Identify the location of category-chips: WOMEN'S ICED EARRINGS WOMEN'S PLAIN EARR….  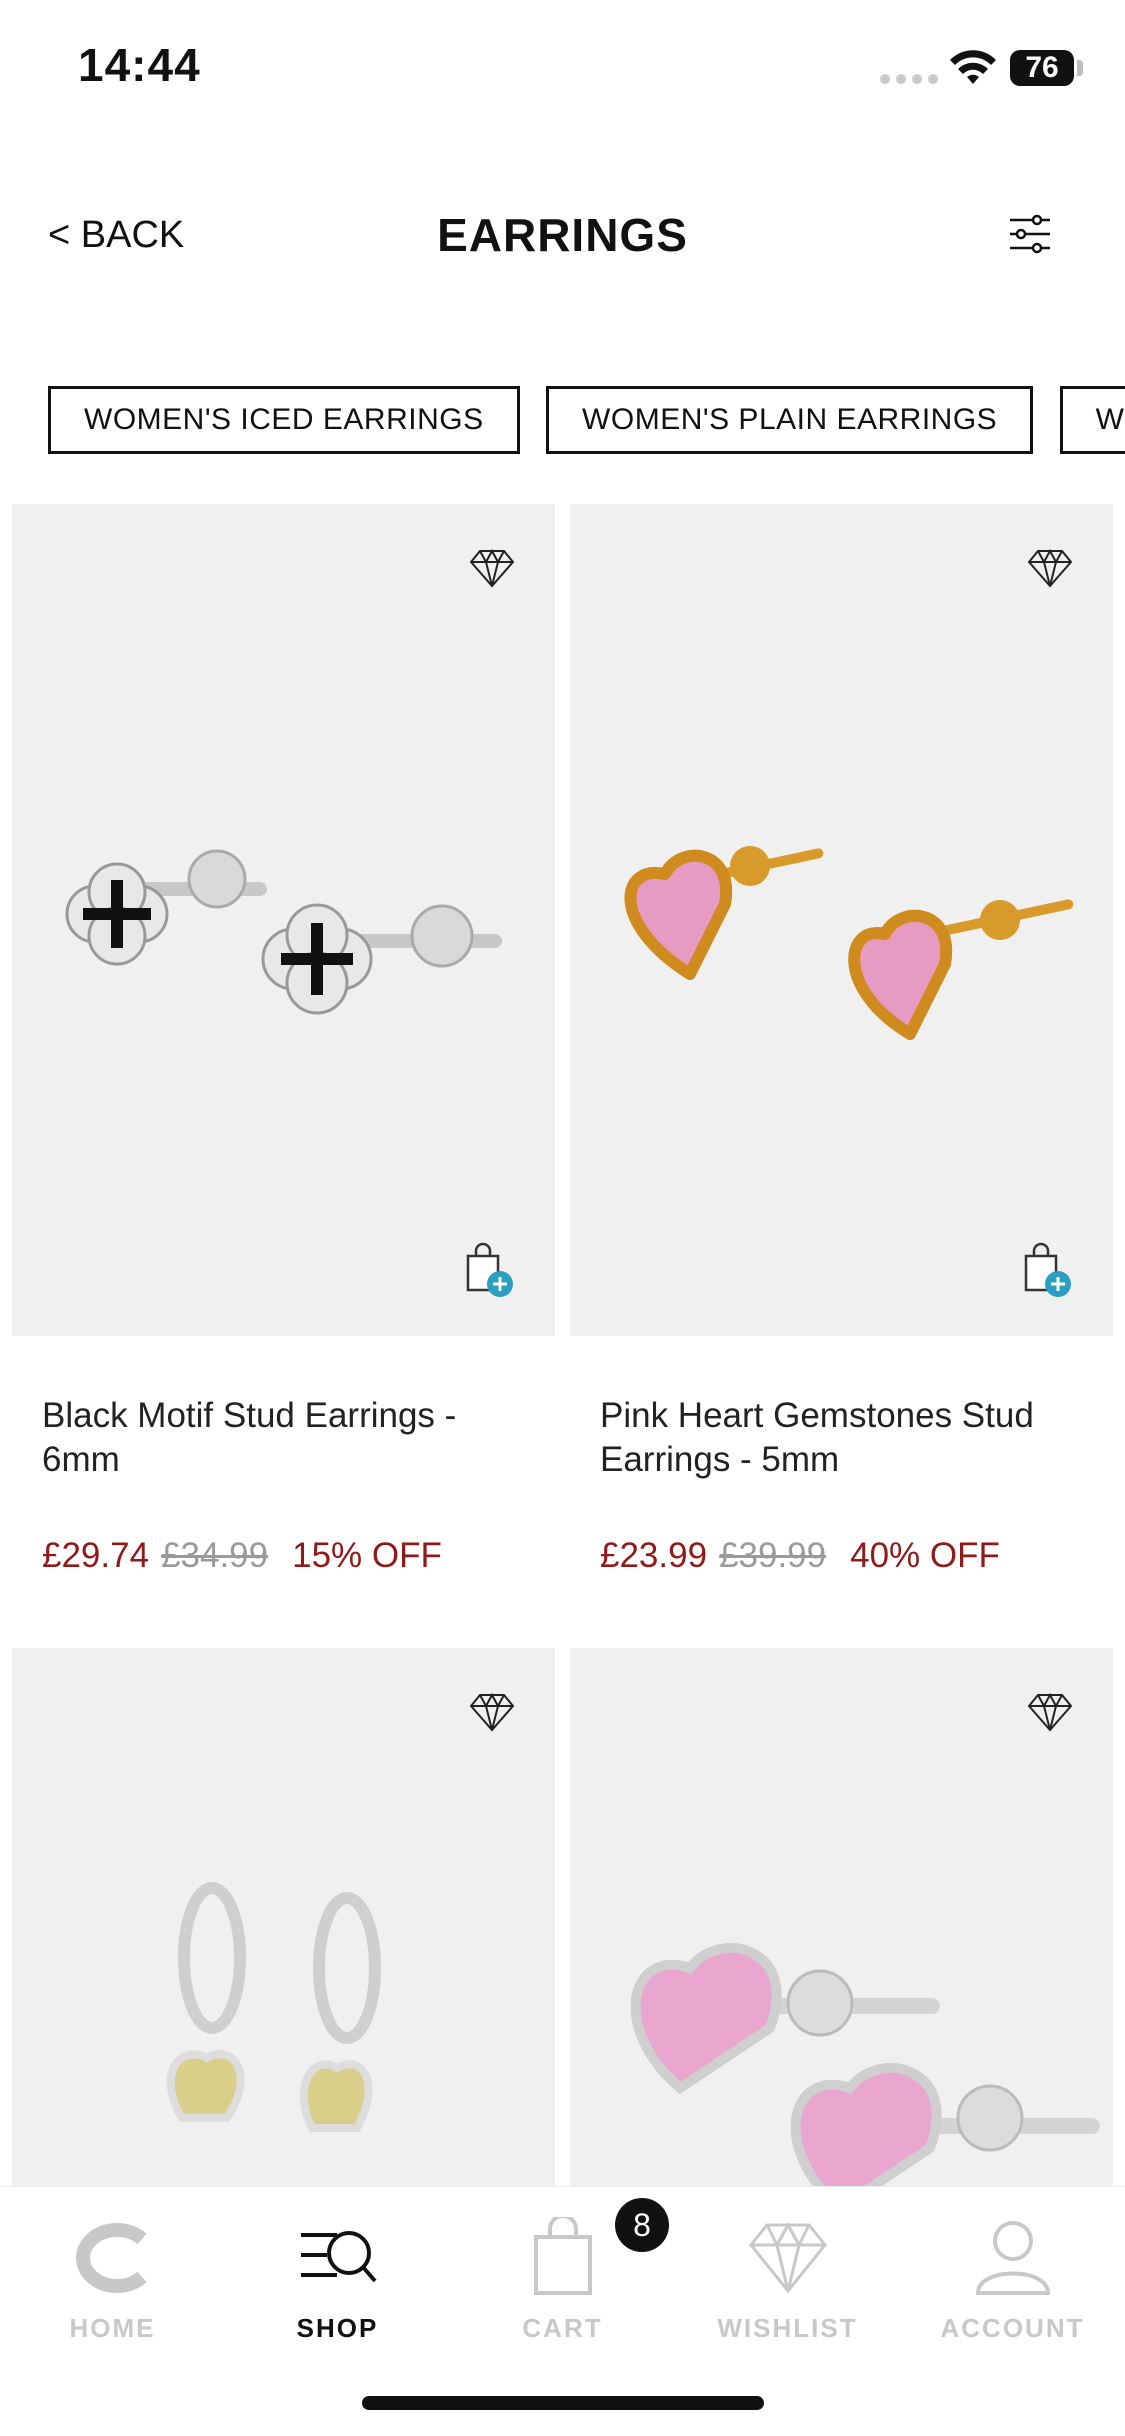
(586, 421).